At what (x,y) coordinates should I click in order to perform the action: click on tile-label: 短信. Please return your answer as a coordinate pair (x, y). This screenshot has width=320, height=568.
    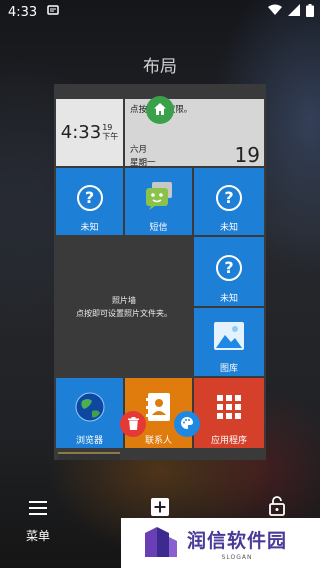
    Looking at the image, I should click on (158, 228).